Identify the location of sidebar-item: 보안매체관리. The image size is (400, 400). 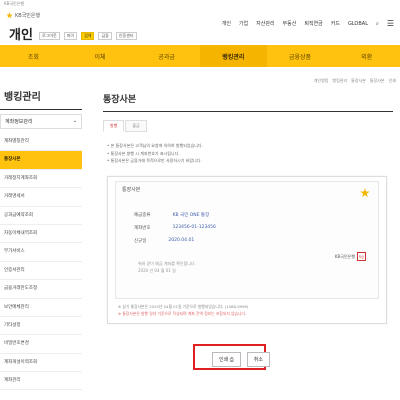
(41, 308).